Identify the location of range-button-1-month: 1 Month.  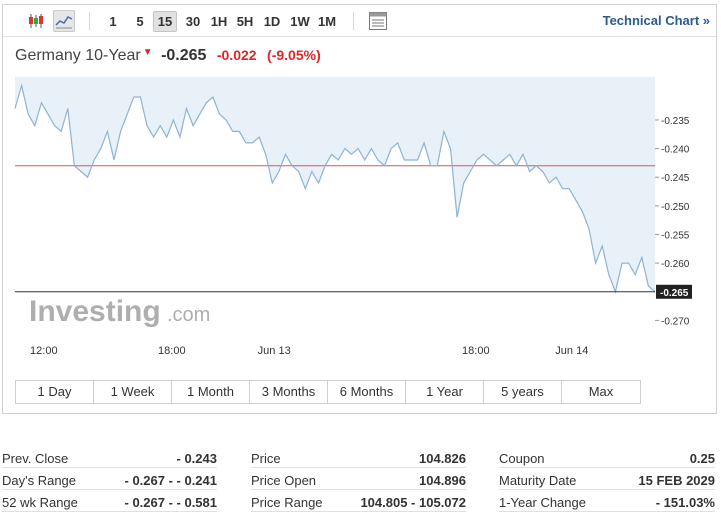
(211, 392).